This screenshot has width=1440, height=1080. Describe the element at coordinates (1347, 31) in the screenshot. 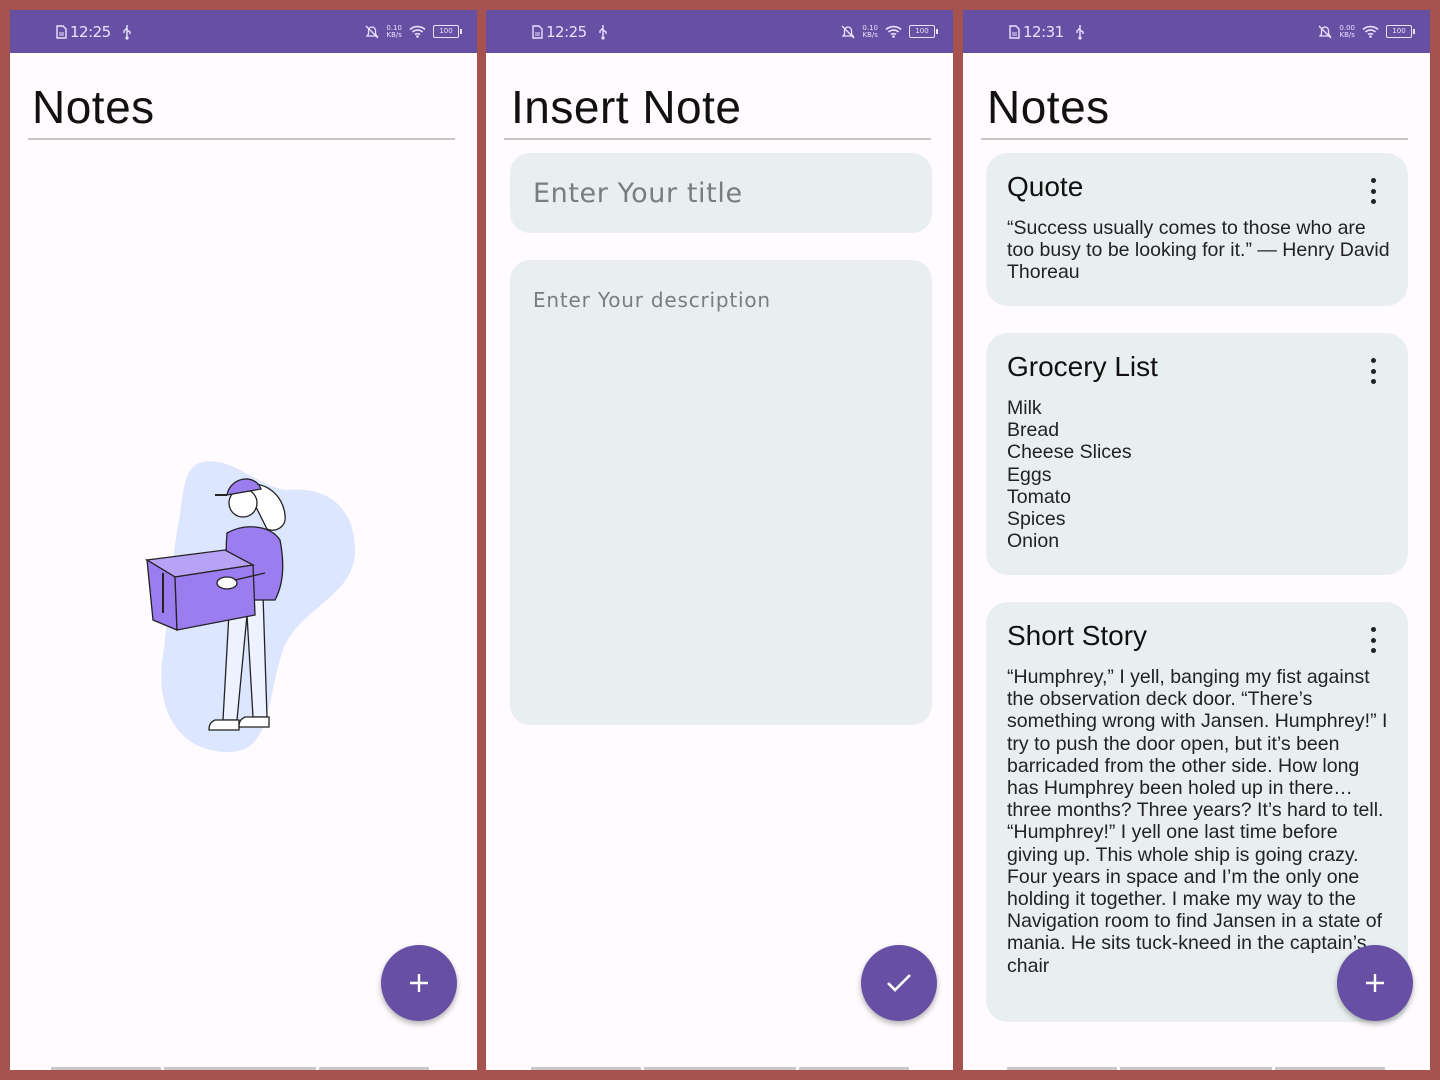

I see `network-speed: 0.00 KB/s` at that location.